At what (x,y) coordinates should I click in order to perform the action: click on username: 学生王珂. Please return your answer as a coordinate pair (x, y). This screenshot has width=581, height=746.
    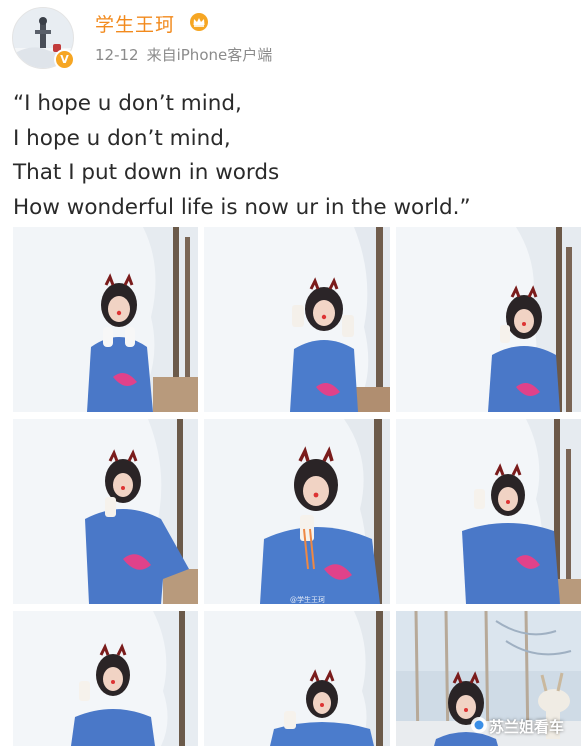
    Looking at the image, I should click on (135, 23).